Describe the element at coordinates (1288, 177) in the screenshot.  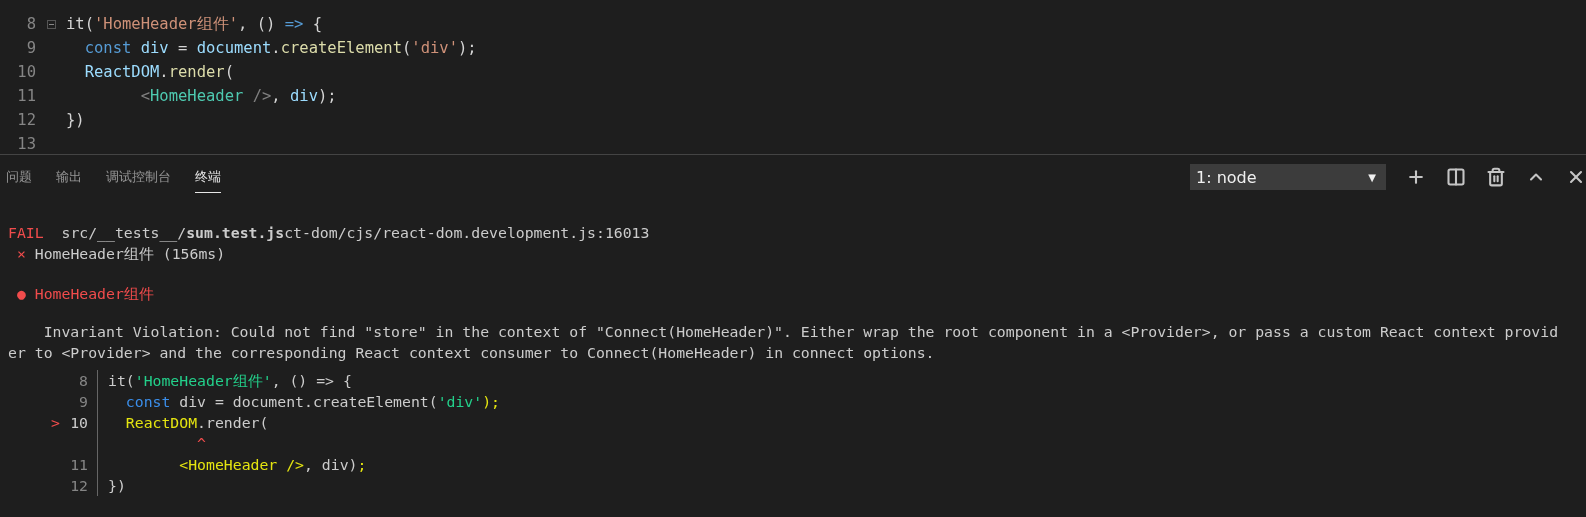
I see `terminal-select: 1: node ▼` at that location.